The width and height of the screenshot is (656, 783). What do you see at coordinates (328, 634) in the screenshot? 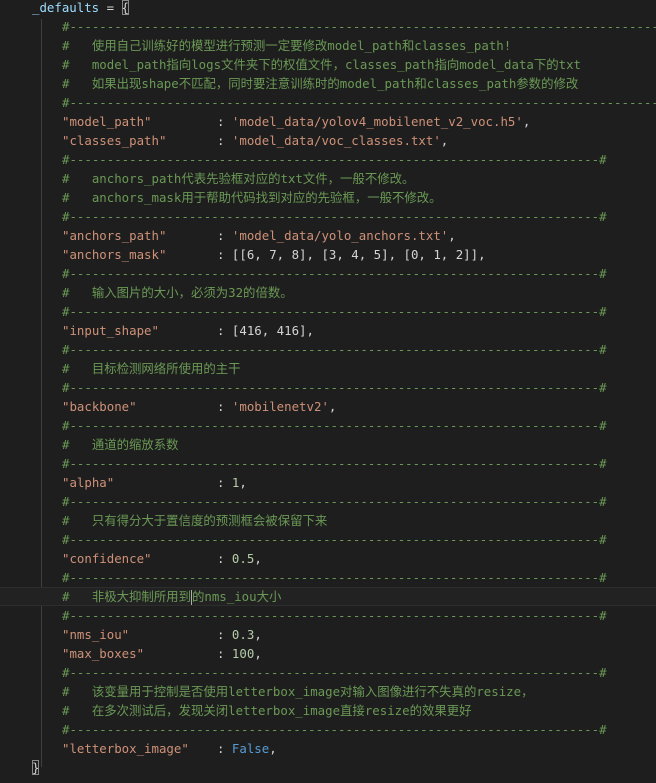
I see `code-line: "nms_iou": 0.3,` at bounding box center [328, 634].